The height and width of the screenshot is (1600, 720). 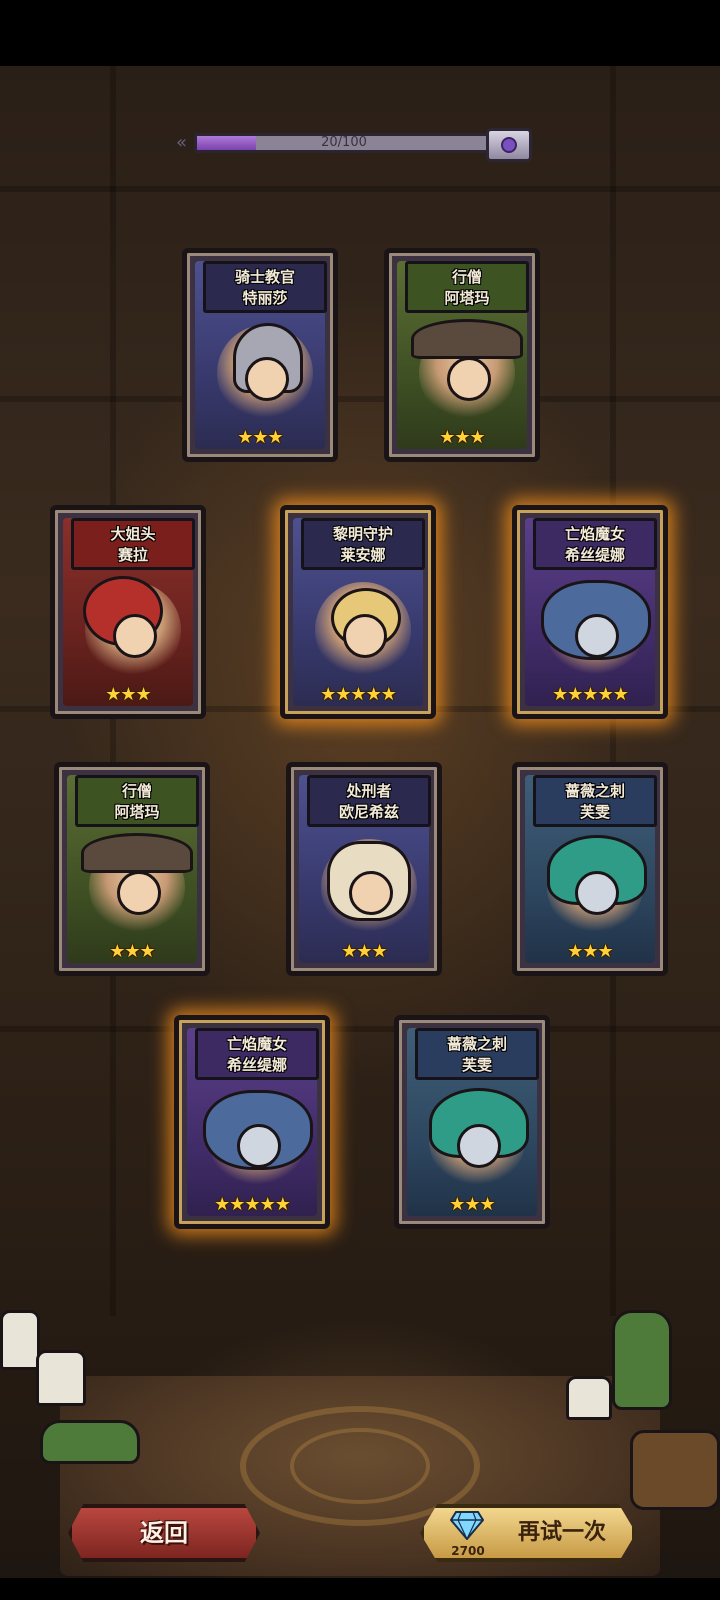 What do you see at coordinates (128, 612) in the screenshot?
I see `hero-card: 大姐头赛拉 ★★★` at bounding box center [128, 612].